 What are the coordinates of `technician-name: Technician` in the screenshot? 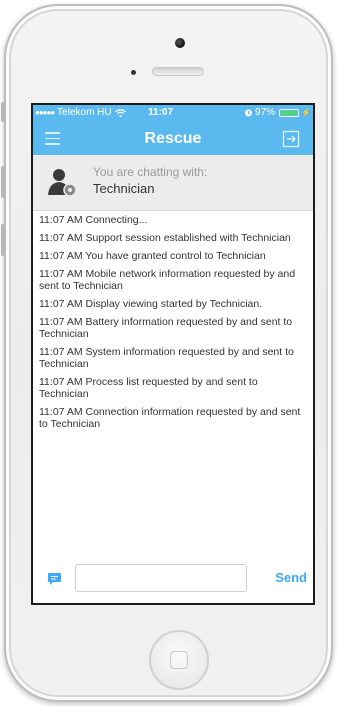 It's located at (124, 188).